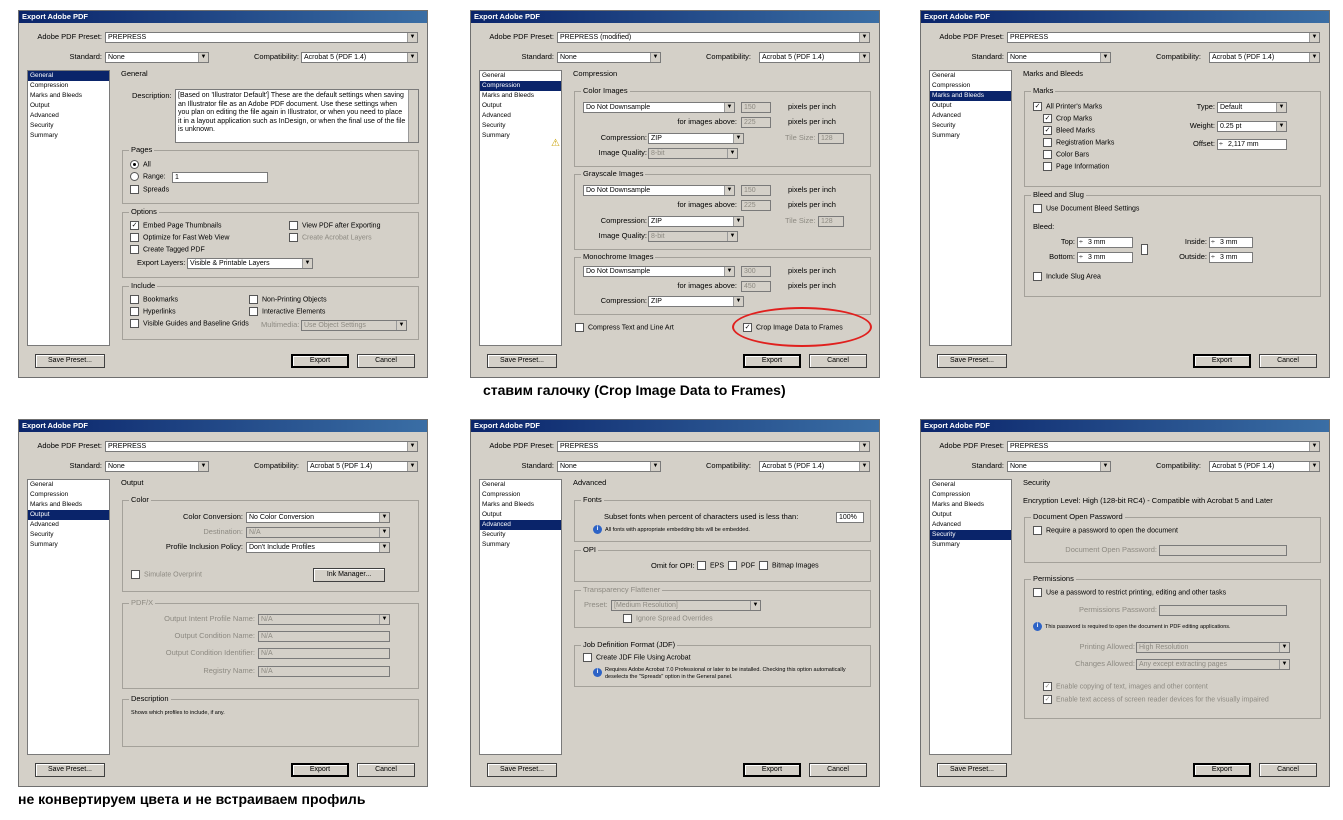  I want to click on weight-select: 0.25 pt ▼, so click(1252, 126).